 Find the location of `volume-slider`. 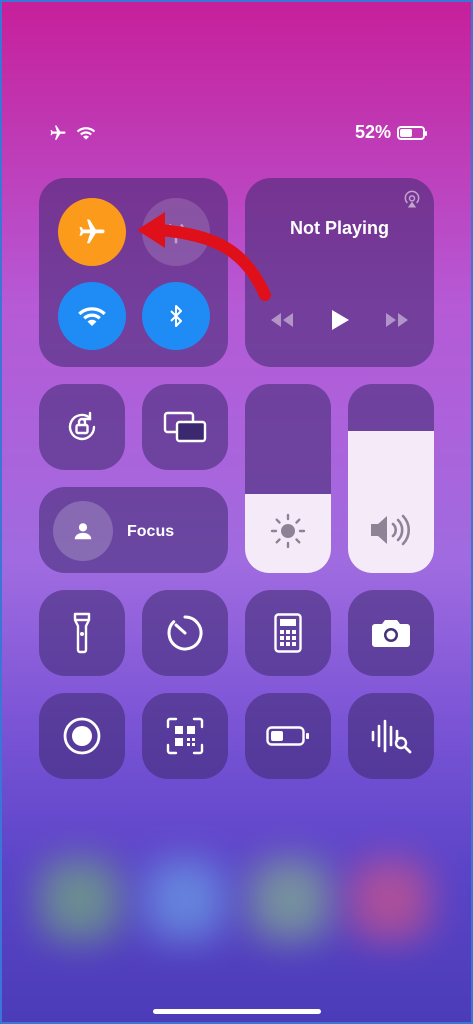

volume-slider is located at coordinates (391, 478).